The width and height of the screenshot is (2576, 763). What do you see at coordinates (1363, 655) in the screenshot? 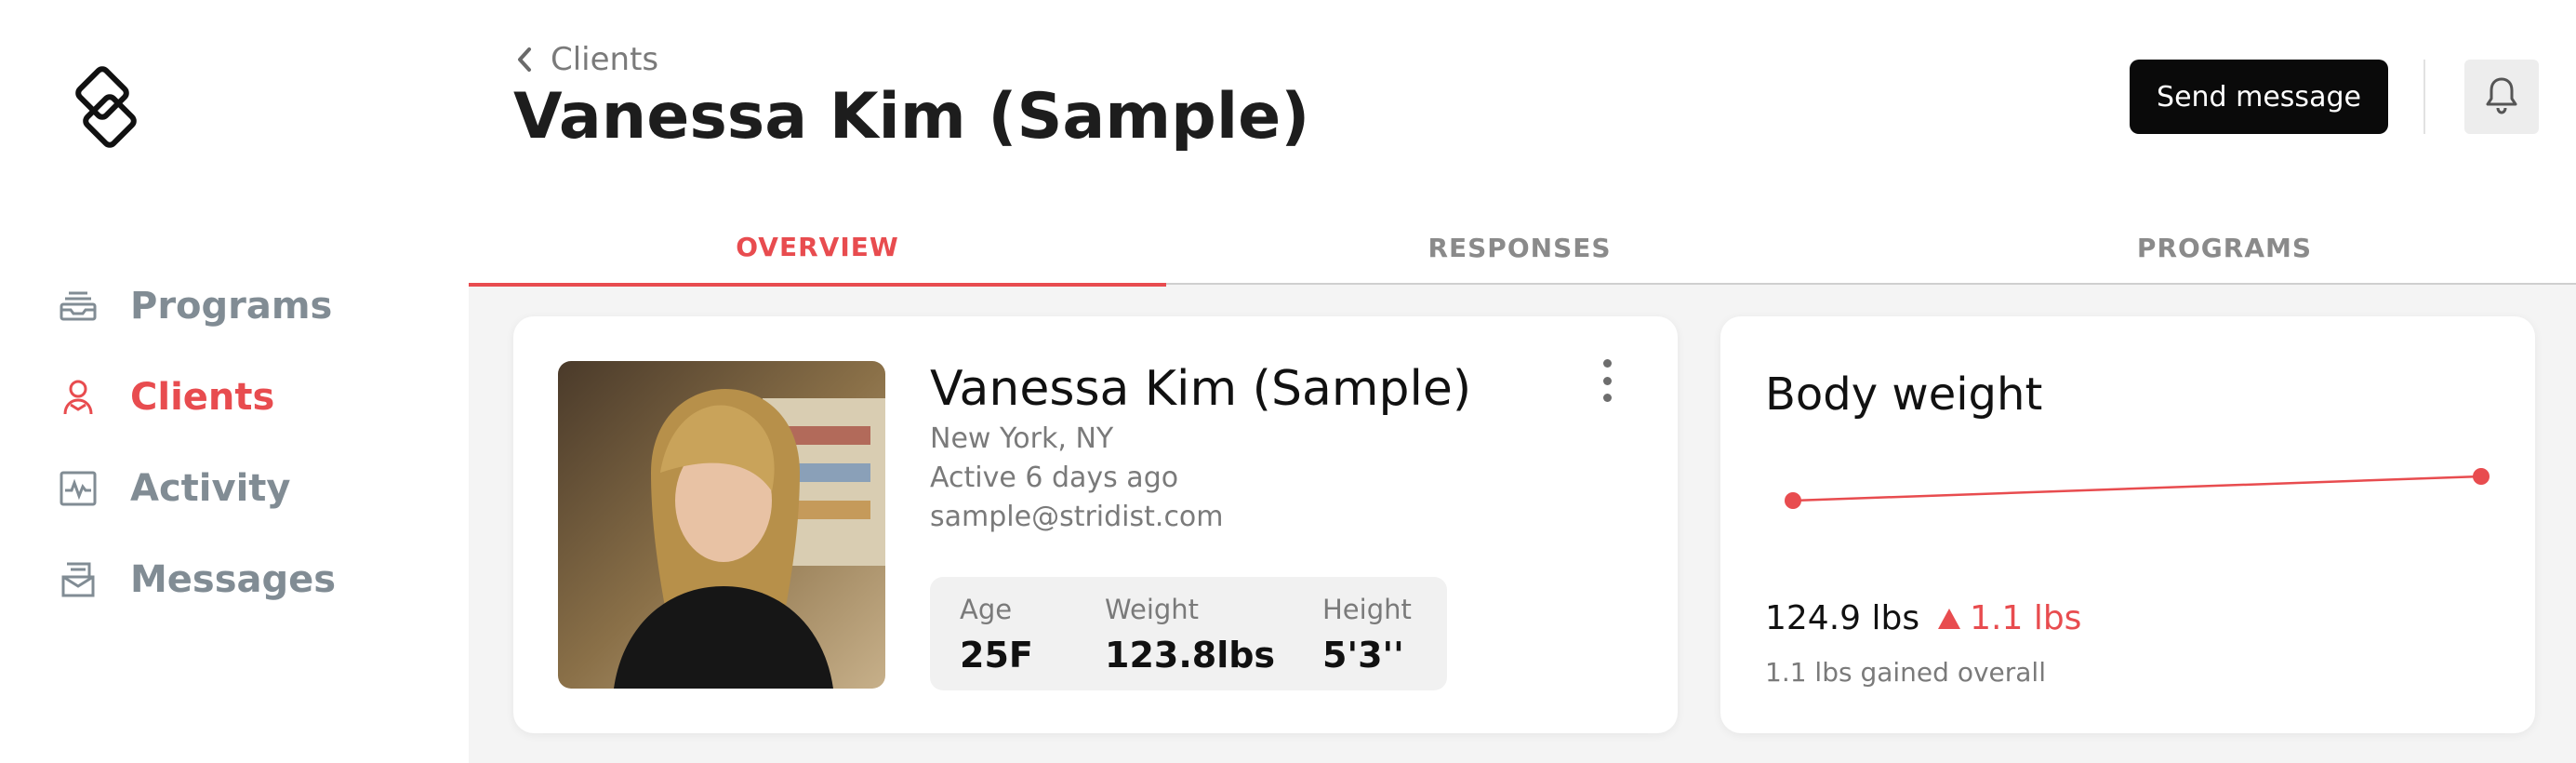
I see `stat-value: 5'3''` at bounding box center [1363, 655].